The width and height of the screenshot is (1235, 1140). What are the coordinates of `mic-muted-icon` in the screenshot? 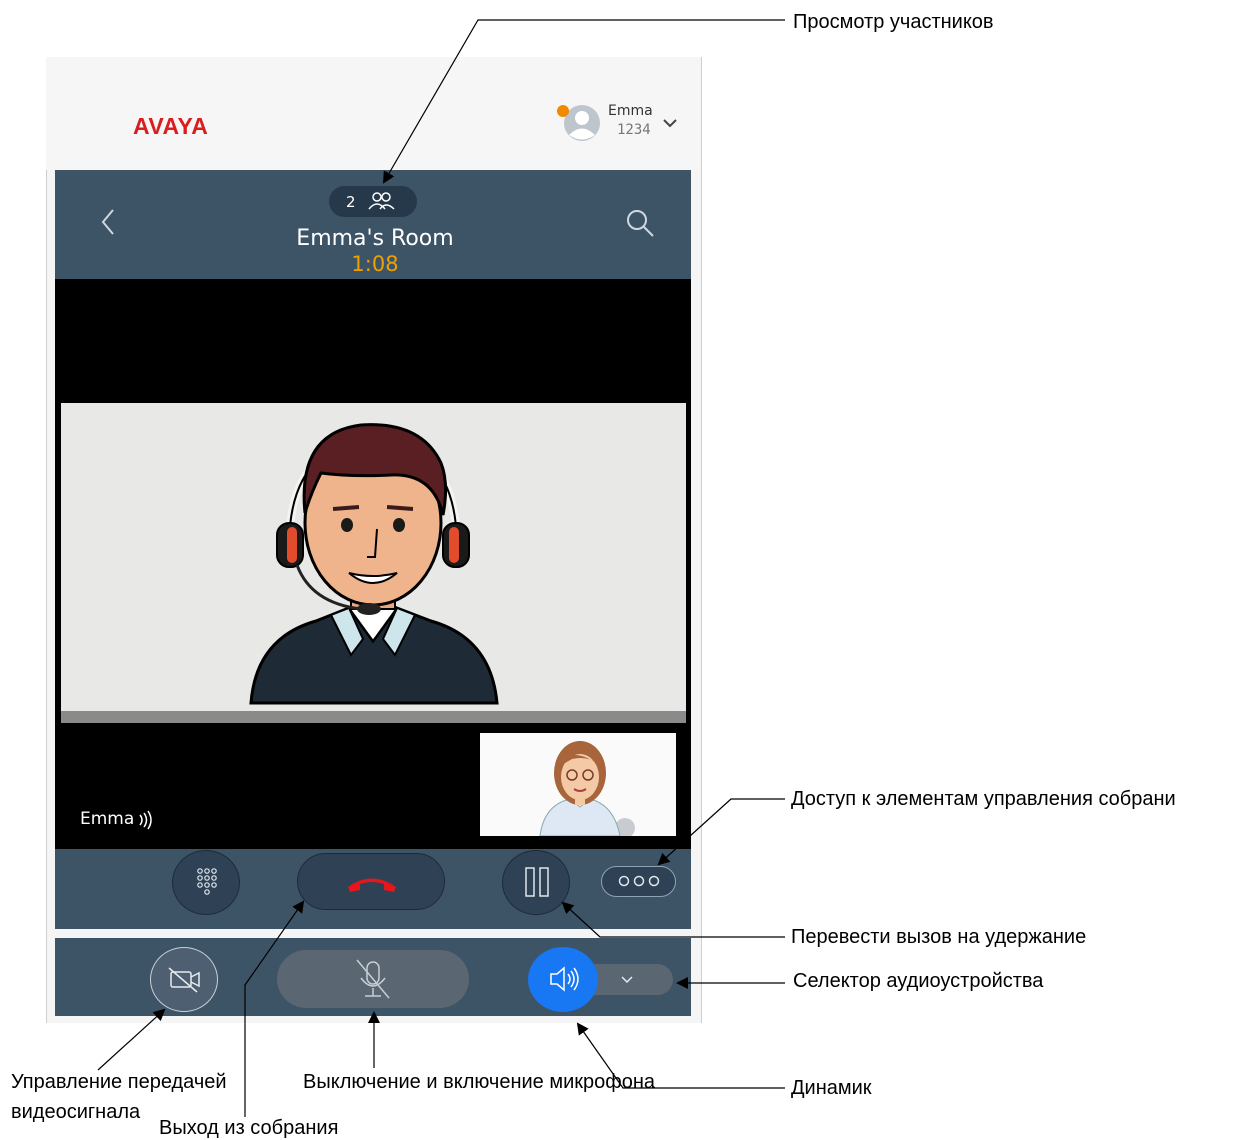 It's located at (373, 979).